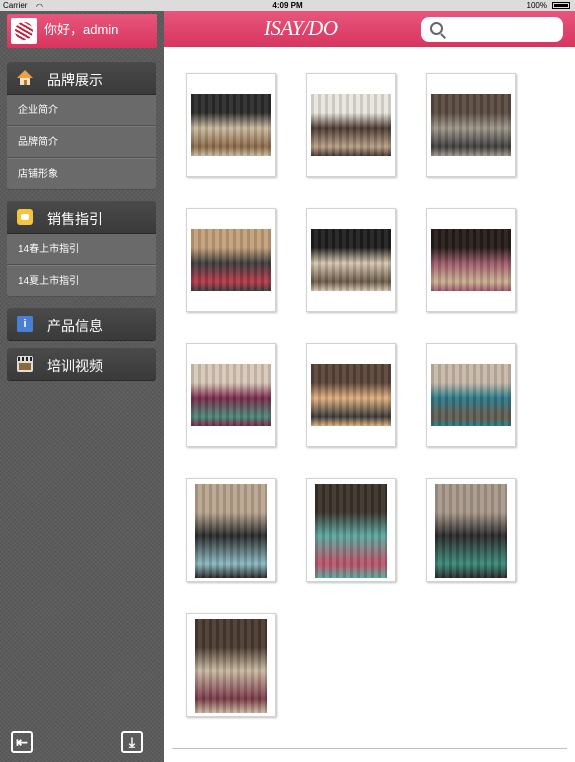 This screenshot has height=762, width=575. Describe the element at coordinates (81, 281) in the screenshot. I see `sidebar-item-summer-guide: 14夏上市指引` at that location.